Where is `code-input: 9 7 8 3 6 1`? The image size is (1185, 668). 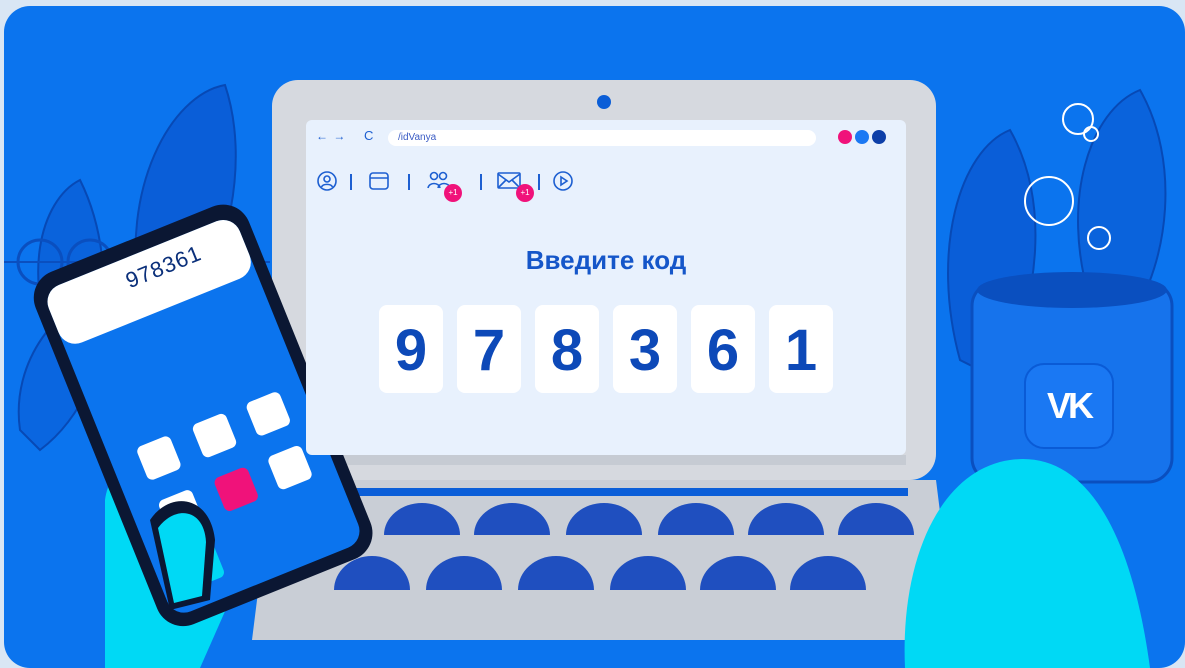
code-input: 9 7 8 3 6 1 is located at coordinates (606, 349).